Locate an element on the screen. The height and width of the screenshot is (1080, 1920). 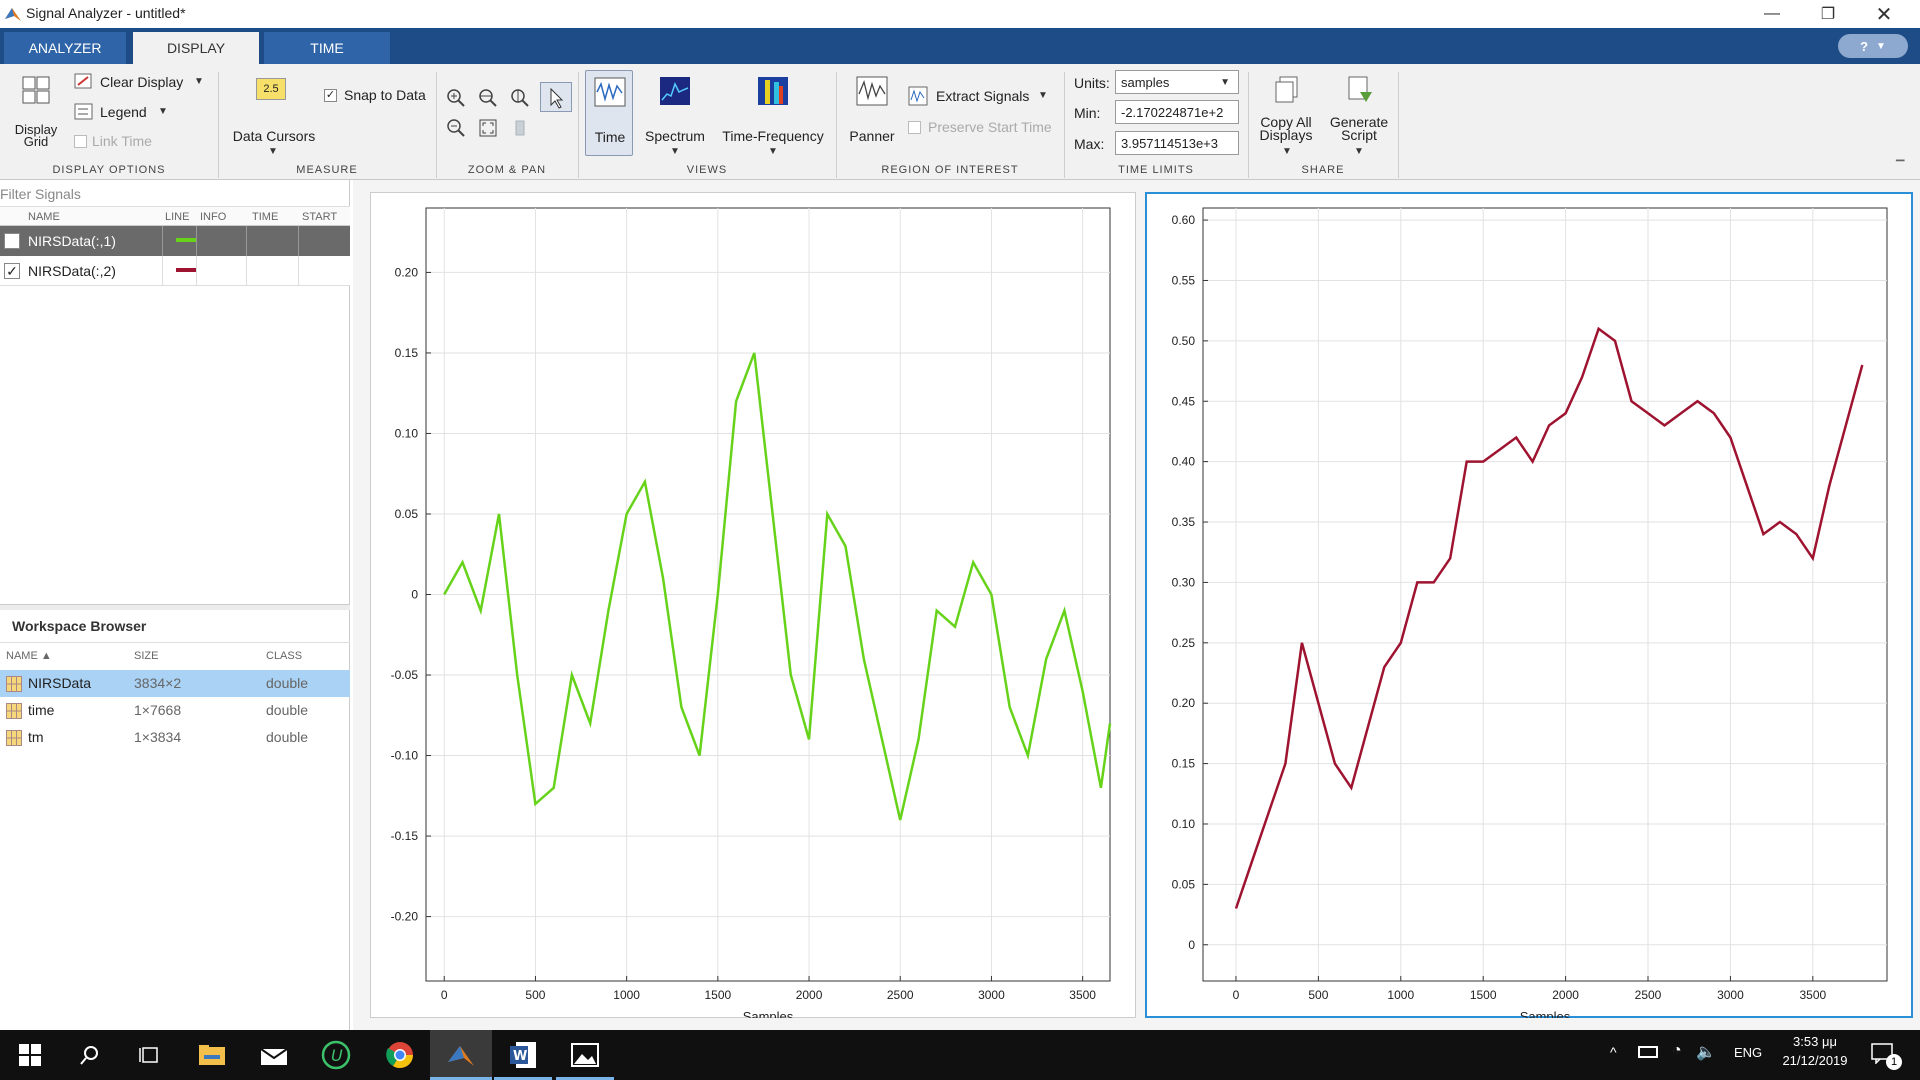
chrome-icon is located at coordinates (400, 1055).